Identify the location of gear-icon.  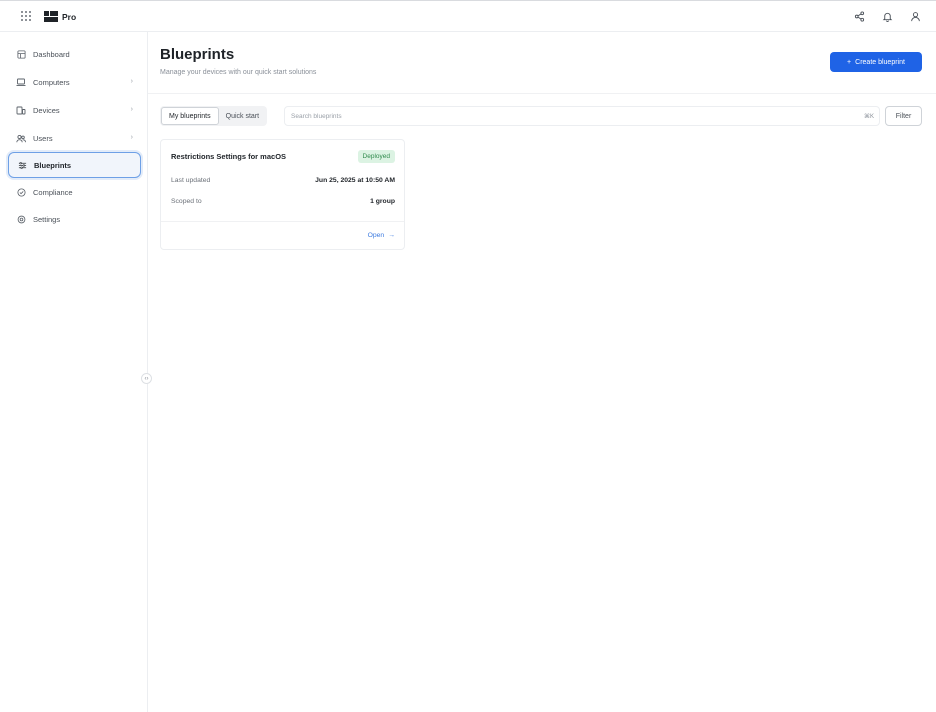
(21, 219).